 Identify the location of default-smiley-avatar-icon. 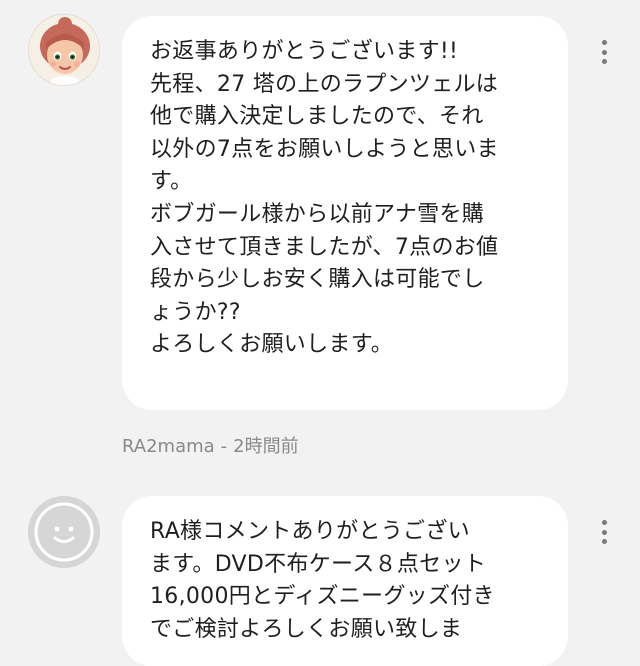
(64, 532).